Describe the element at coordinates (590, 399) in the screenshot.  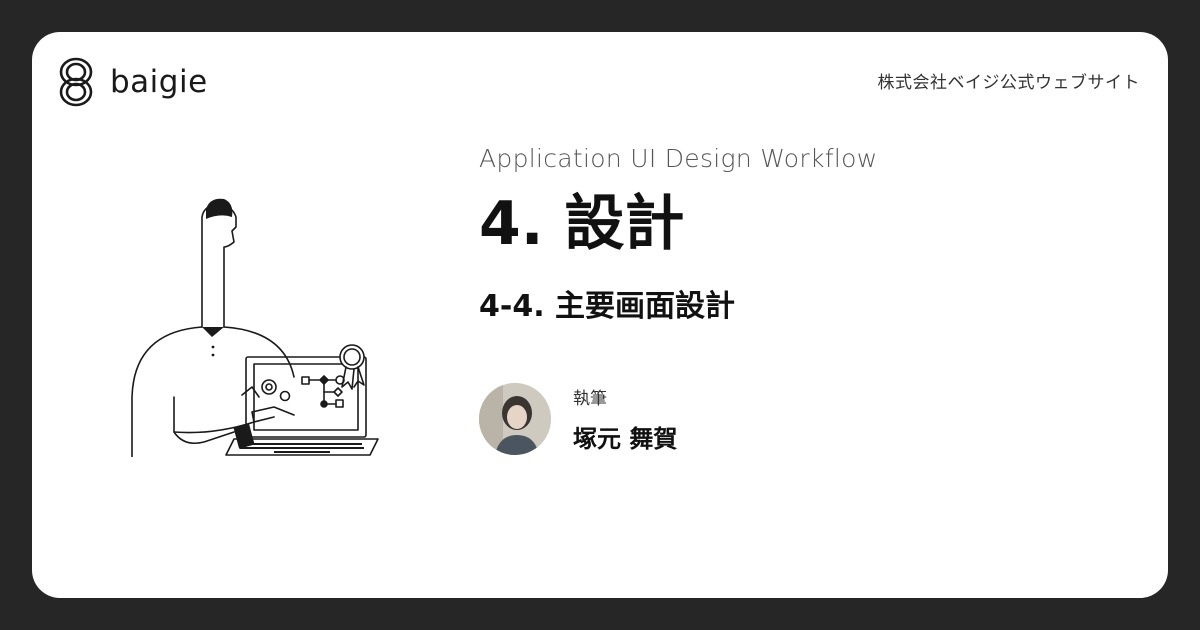
I see `author-role: 執筆` at that location.